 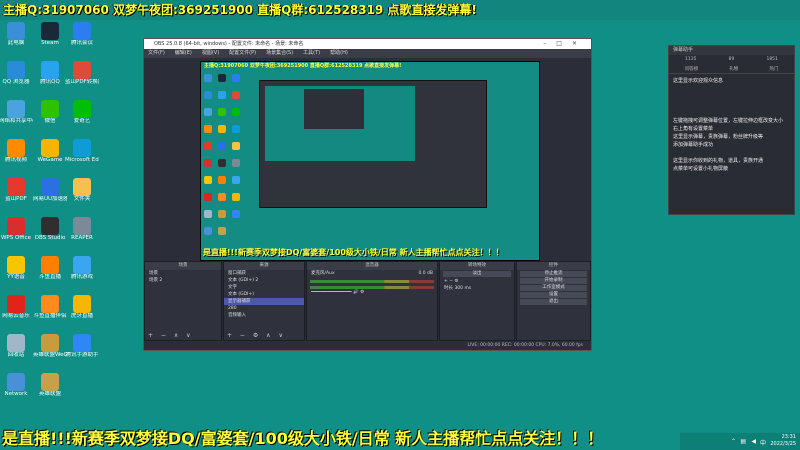 I want to click on desktop-icon: YY语音, so click(x=16, y=273).